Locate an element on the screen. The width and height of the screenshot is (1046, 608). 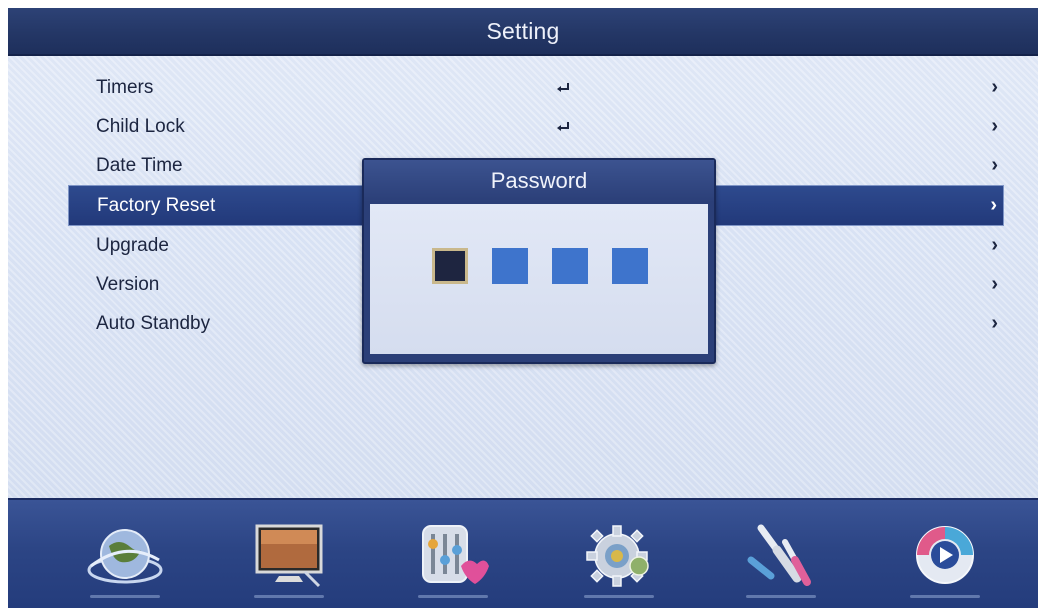
dock-item-connection is located at coordinates (781, 555).